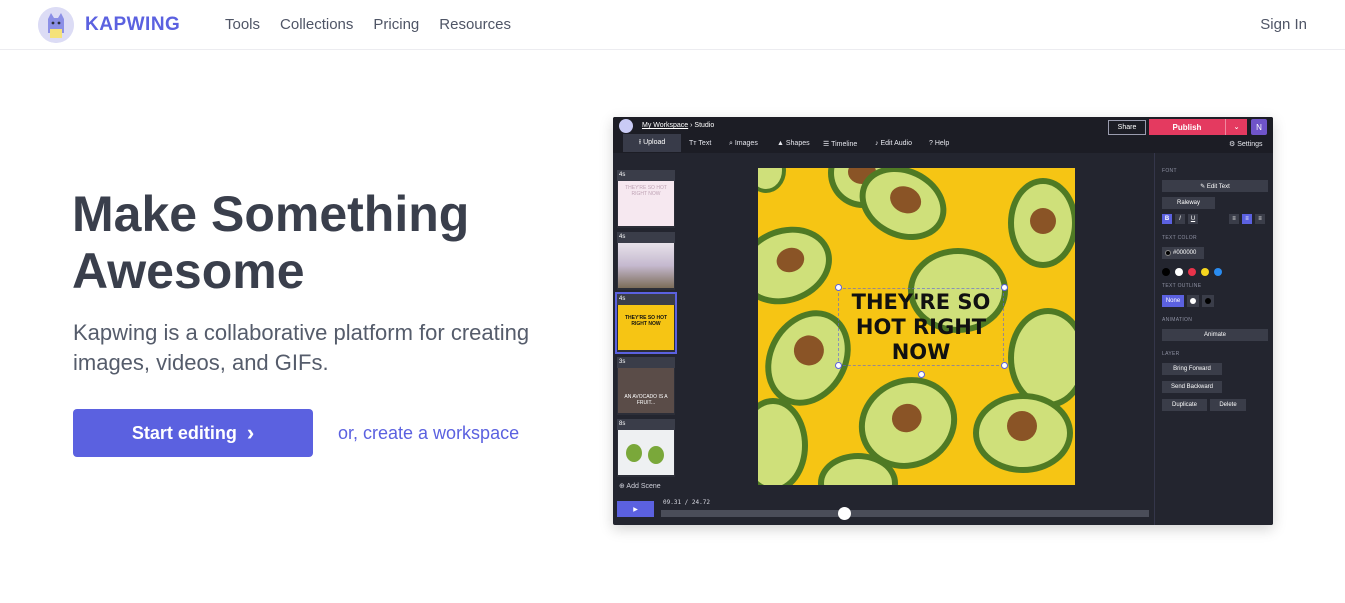  Describe the element at coordinates (1177, 320) in the screenshot. I see `animation-label: ANIMATION` at that location.